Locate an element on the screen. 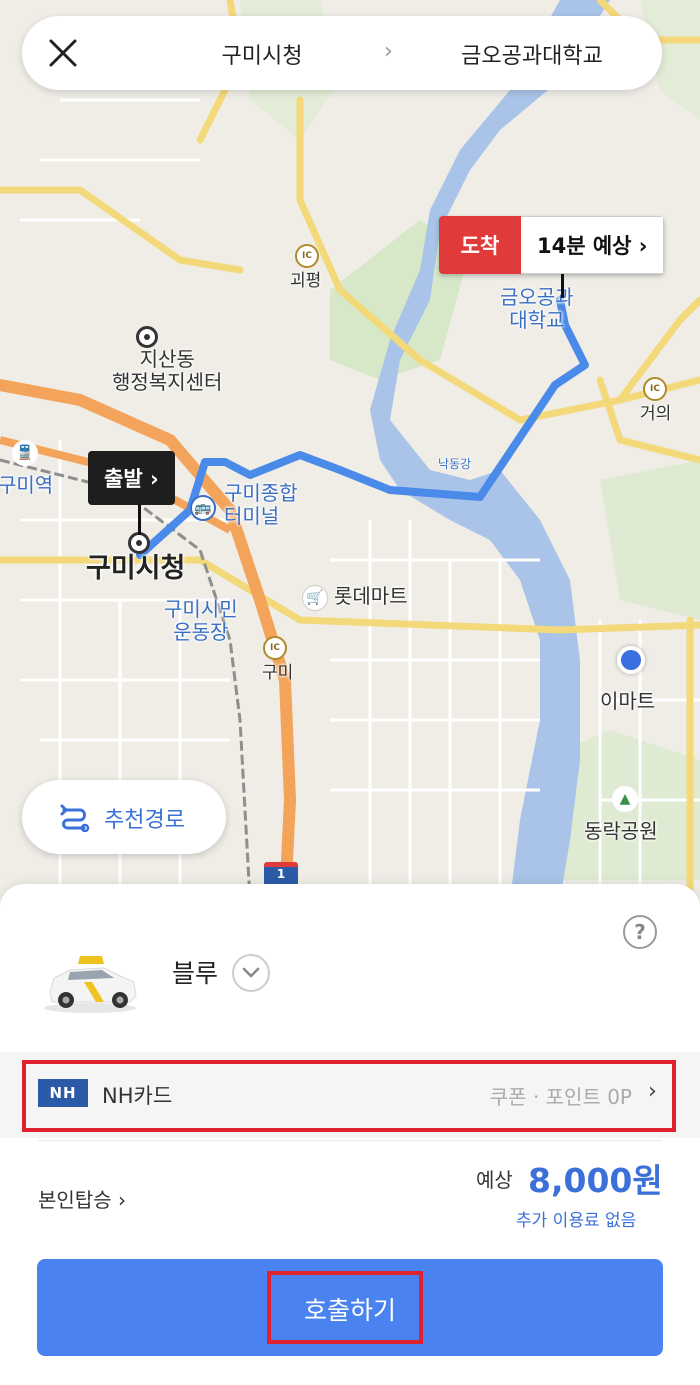 The width and height of the screenshot is (700, 1385). map-label-gumi-station: 구미역 is located at coordinates (27, 485).